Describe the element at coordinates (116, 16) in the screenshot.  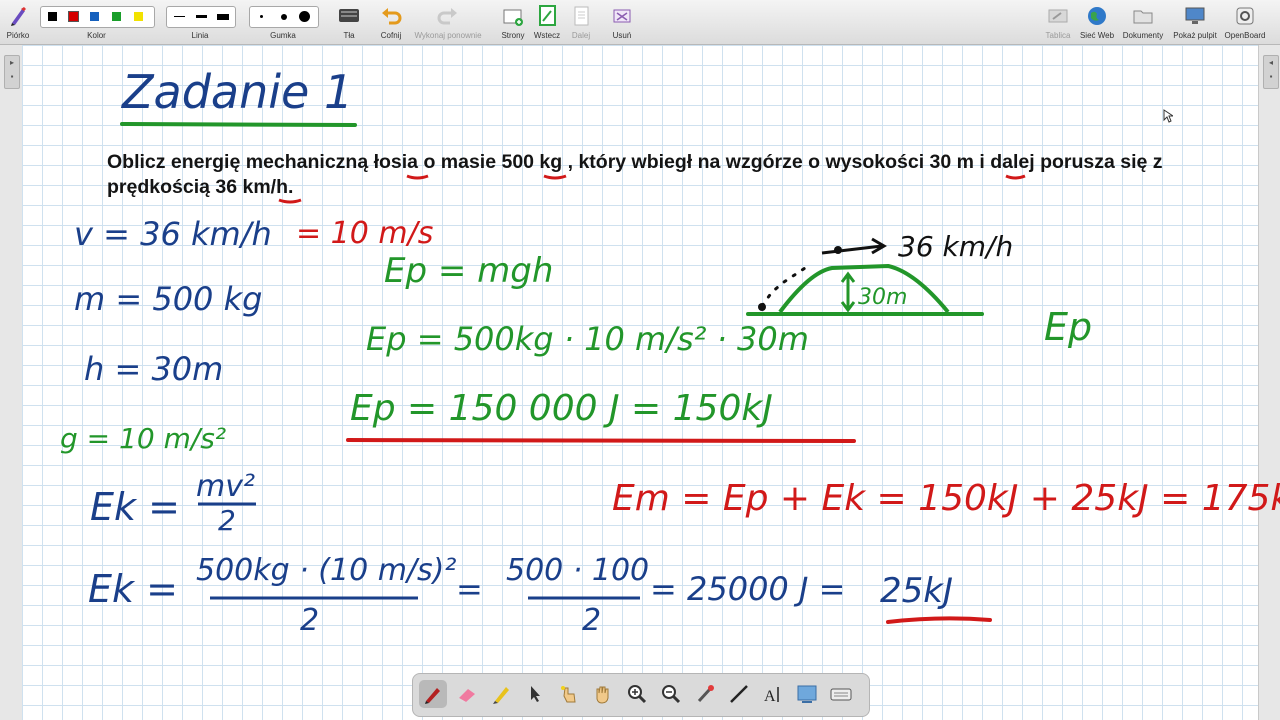
I see `color-swatch-green` at that location.